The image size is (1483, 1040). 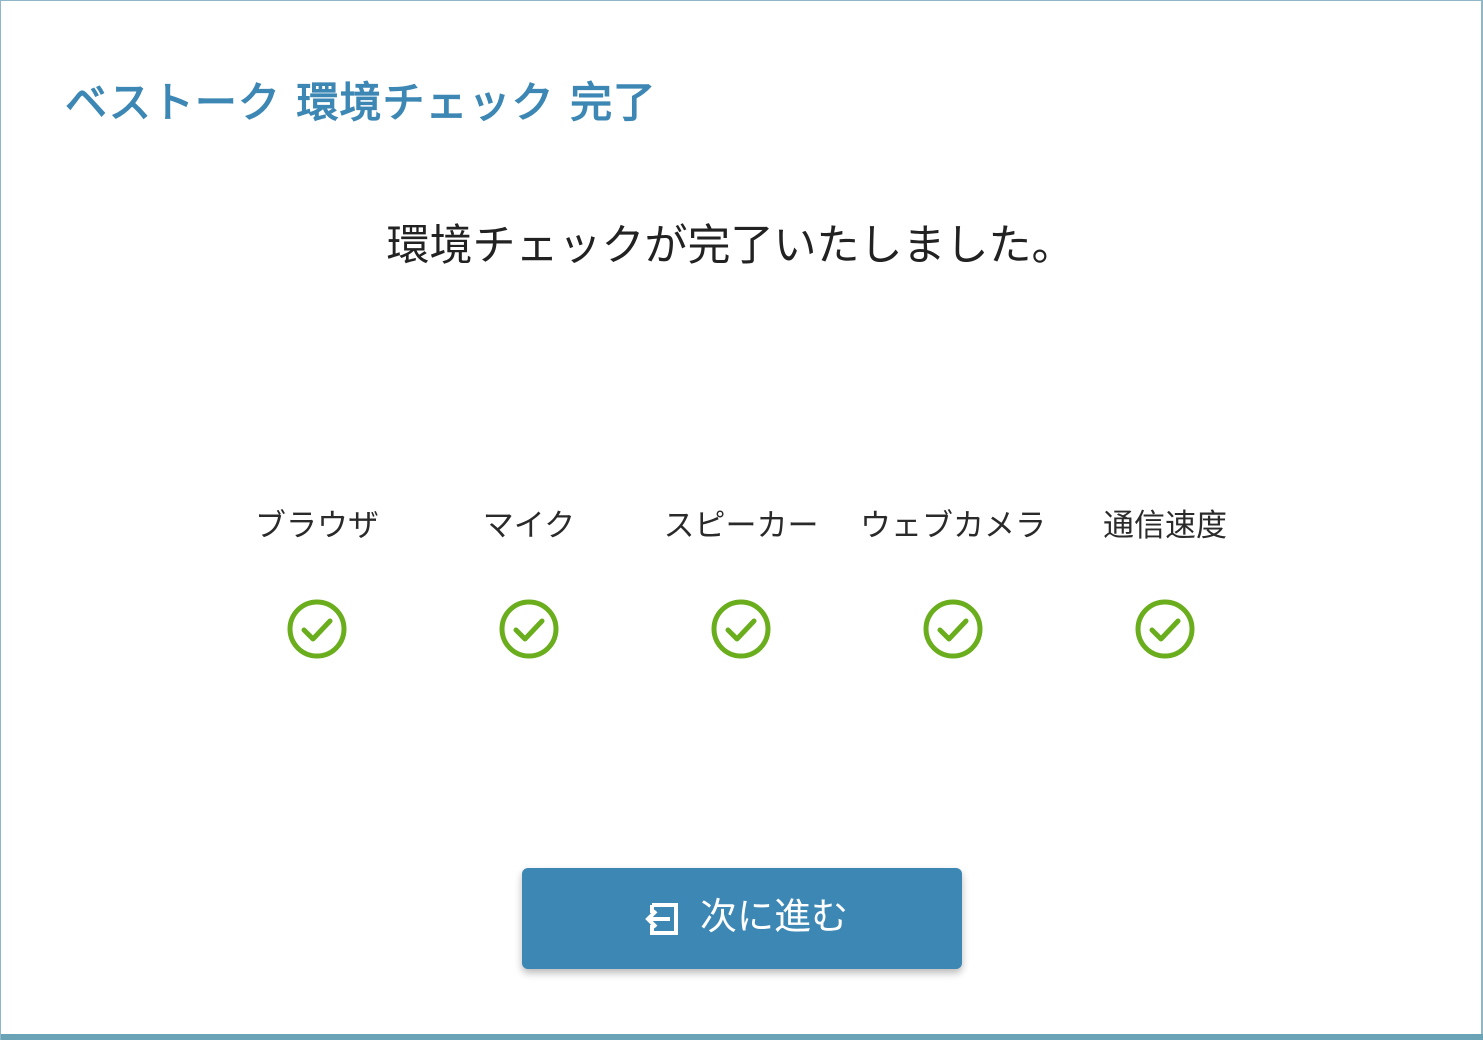 What do you see at coordinates (529, 589) in the screenshot?
I see `check-item-microphone: マイク` at bounding box center [529, 589].